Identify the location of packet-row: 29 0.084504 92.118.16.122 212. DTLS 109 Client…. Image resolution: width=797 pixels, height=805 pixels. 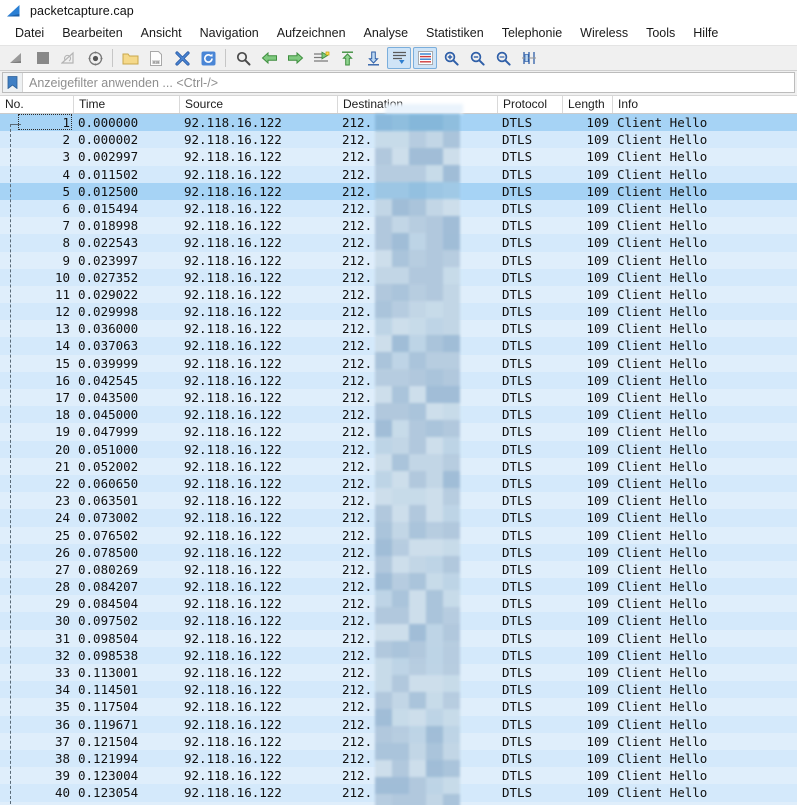
(398, 604).